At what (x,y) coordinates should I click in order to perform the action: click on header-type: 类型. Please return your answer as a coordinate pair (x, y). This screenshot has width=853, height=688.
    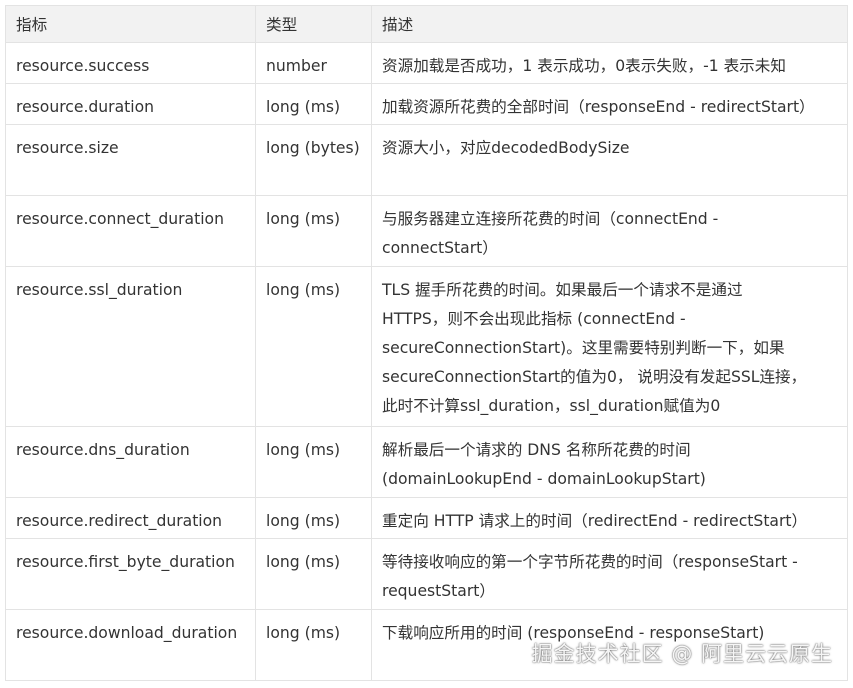
    Looking at the image, I should click on (313, 24).